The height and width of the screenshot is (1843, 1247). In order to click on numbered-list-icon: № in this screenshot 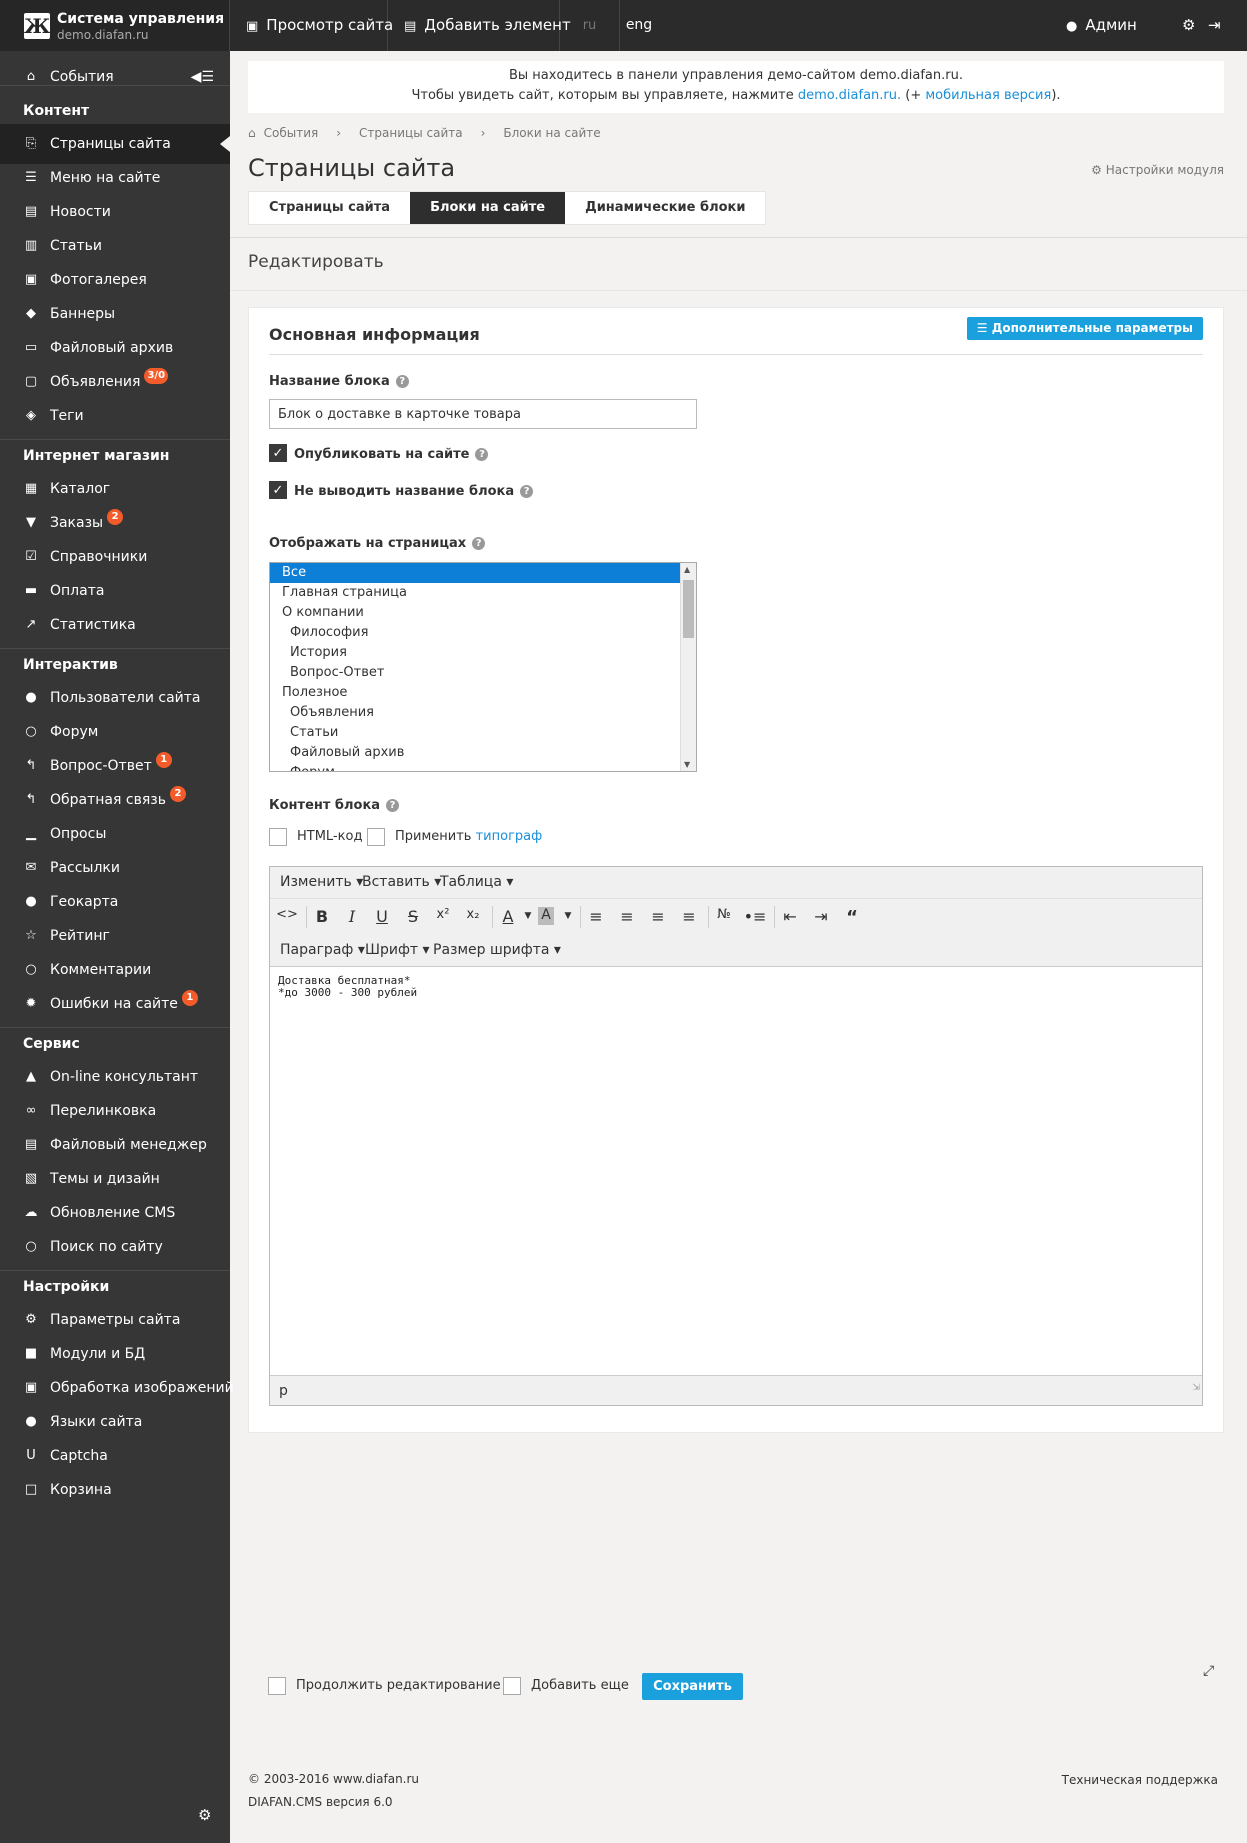, I will do `click(724, 914)`.